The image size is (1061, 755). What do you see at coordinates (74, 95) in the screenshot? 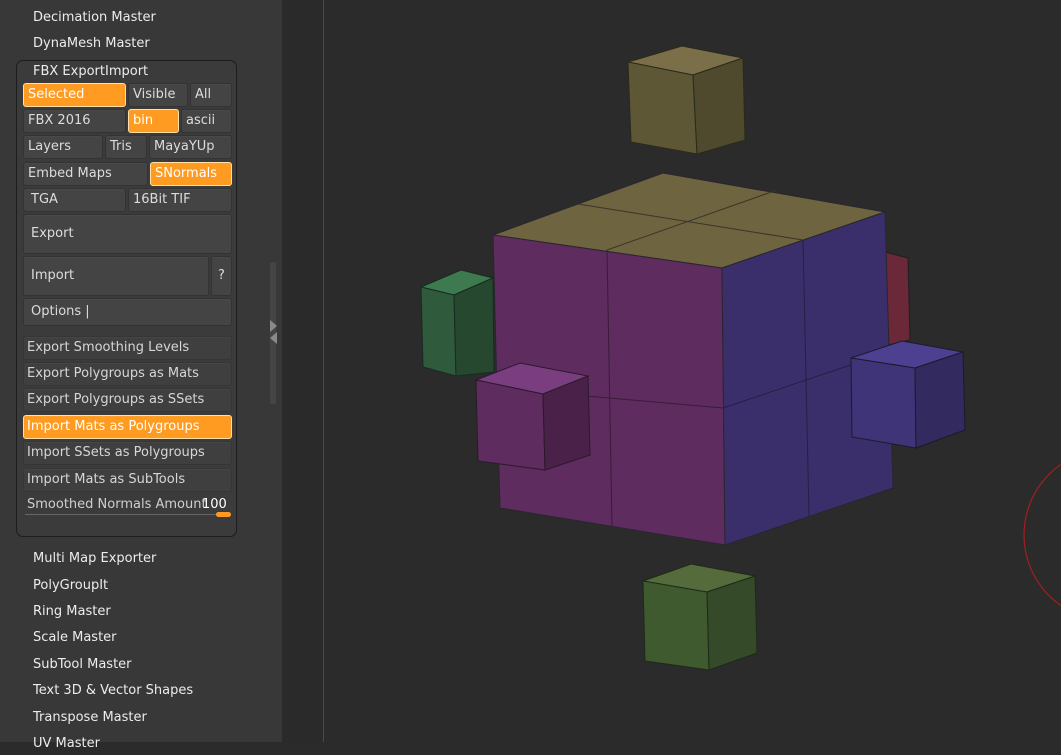
I see `selected-button: Selected` at bounding box center [74, 95].